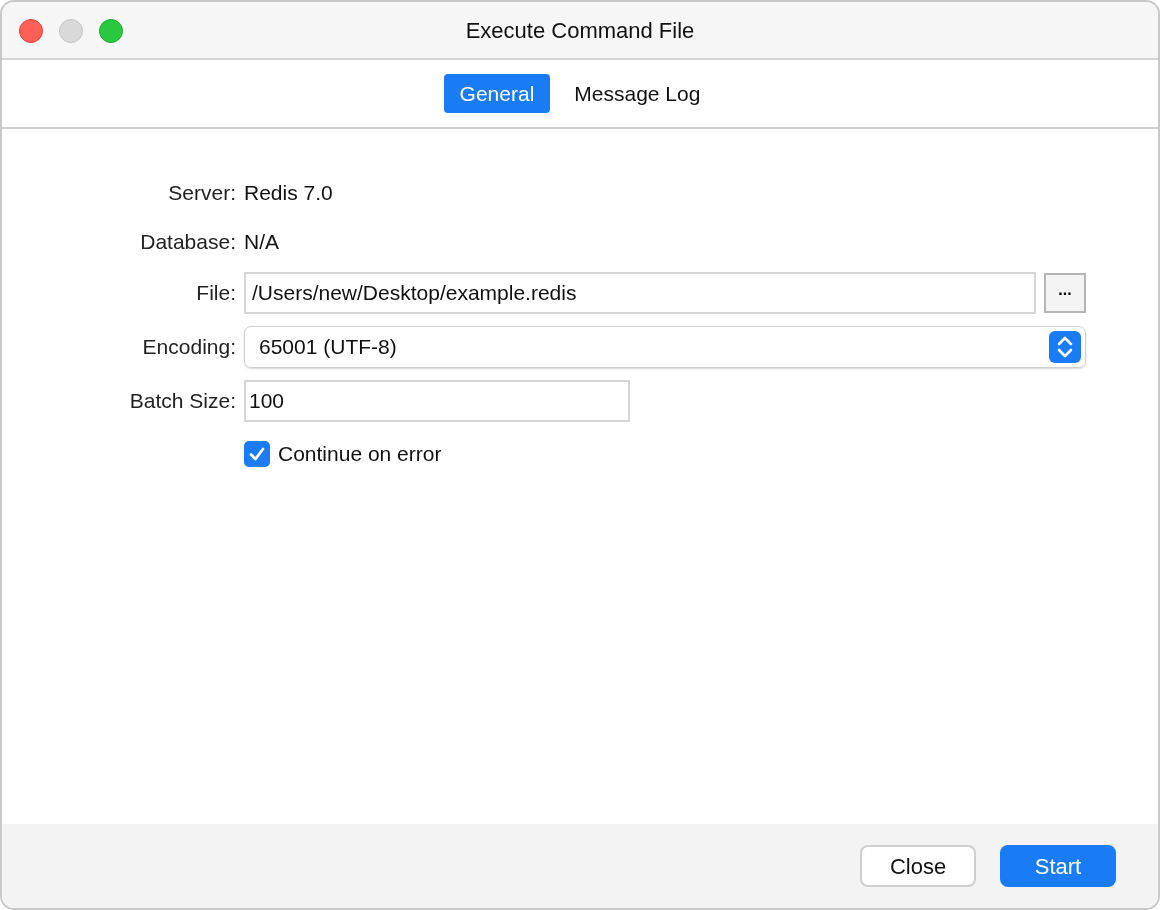  I want to click on zoom-button, so click(111, 31).